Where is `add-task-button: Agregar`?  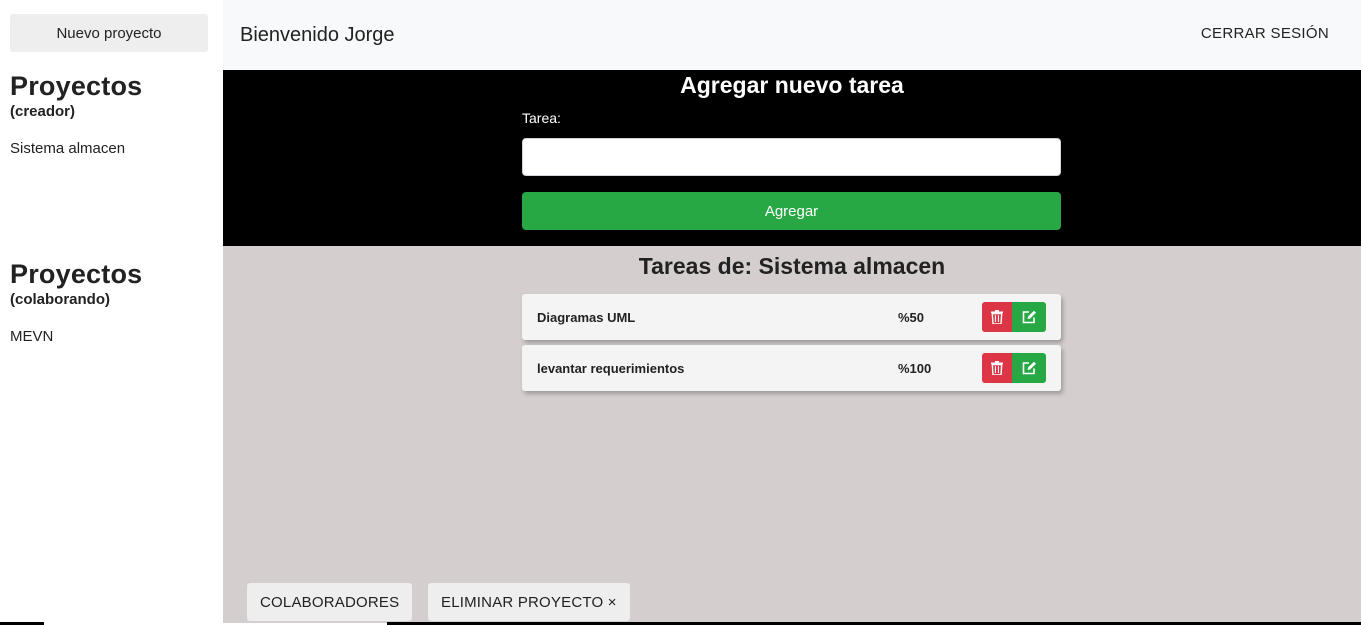 add-task-button: Agregar is located at coordinates (791, 211).